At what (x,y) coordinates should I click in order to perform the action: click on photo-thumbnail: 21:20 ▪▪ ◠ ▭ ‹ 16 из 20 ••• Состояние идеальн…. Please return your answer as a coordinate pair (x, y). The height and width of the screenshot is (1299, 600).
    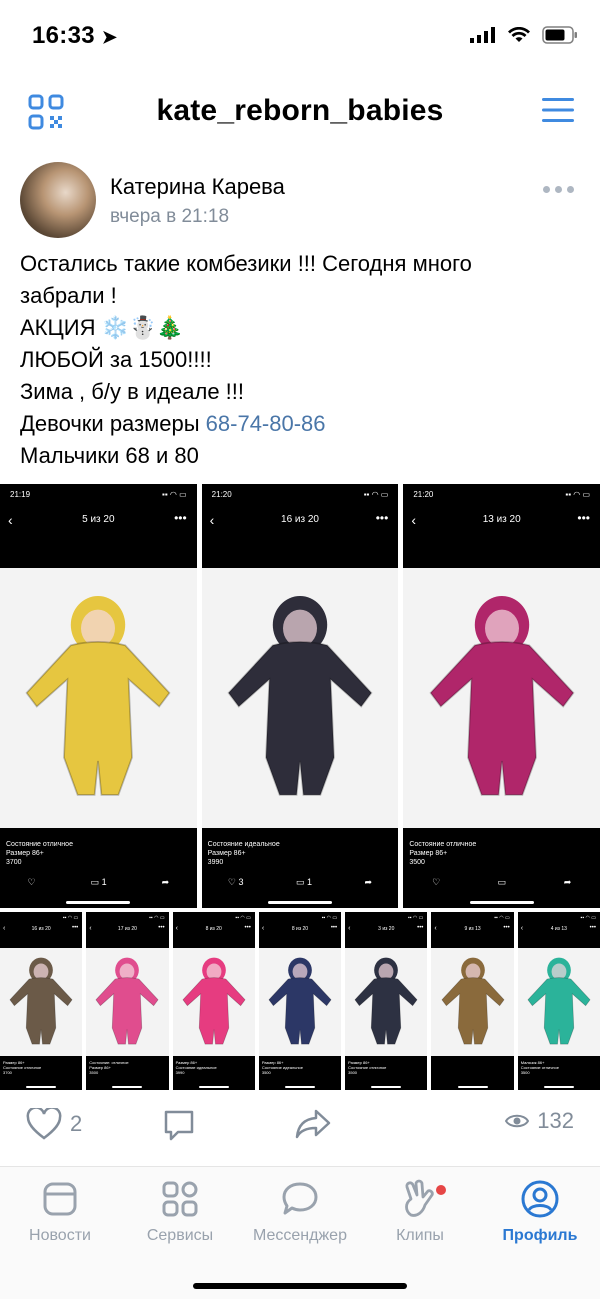
    Looking at the image, I should click on (300, 696).